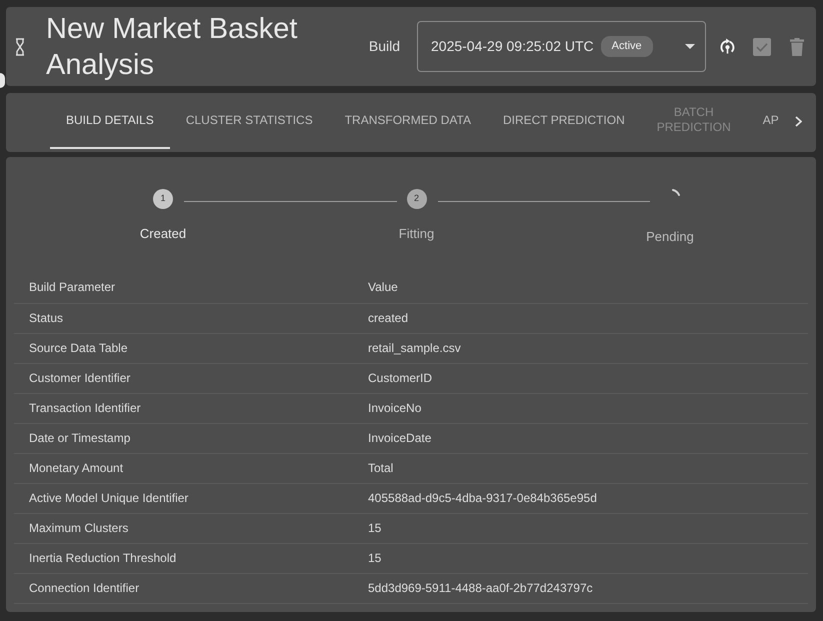  Describe the element at coordinates (580, 348) in the screenshot. I see `table-cell: retail_sample.csv` at that location.